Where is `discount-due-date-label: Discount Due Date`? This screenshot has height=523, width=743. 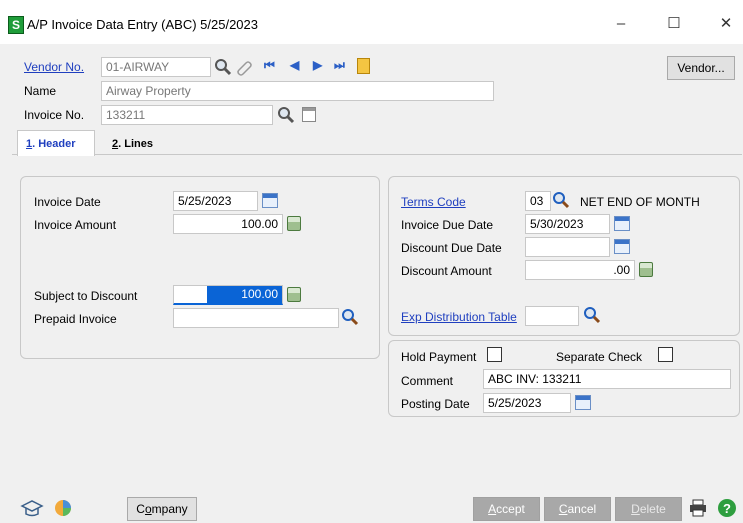
discount-due-date-label: Discount Due Date is located at coordinates (451, 248).